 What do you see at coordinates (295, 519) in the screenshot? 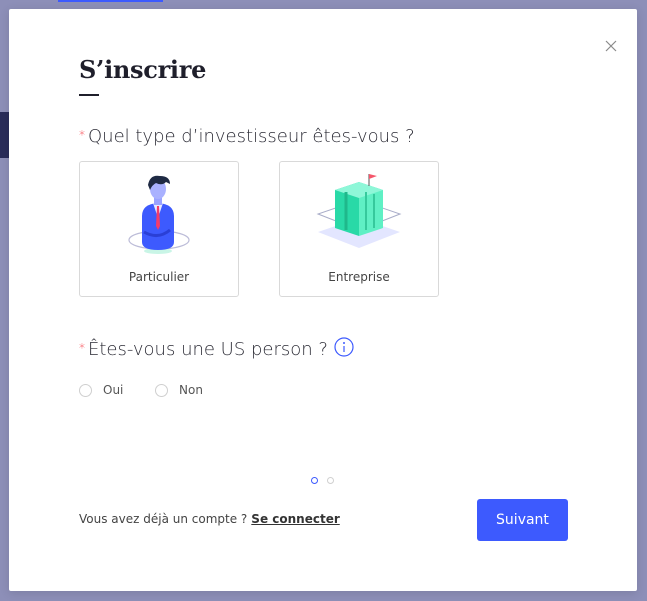
I see `login-link: Se connecter` at bounding box center [295, 519].